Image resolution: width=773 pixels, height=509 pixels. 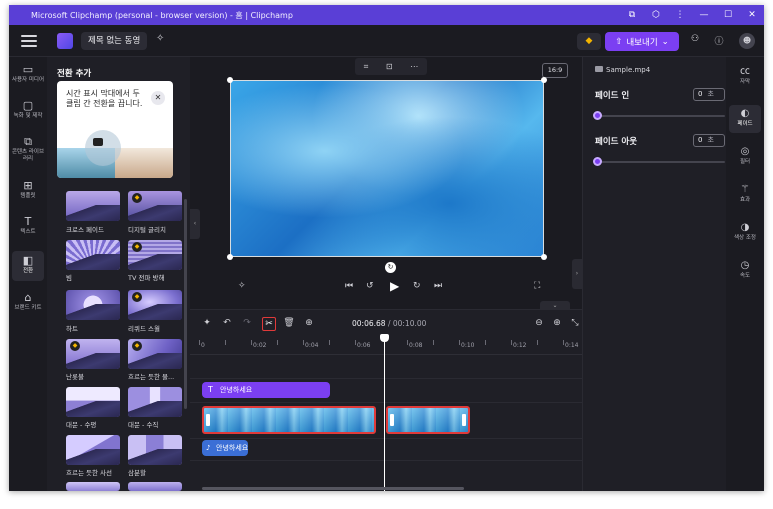 I want to click on menu-icon, so click(x=29, y=41).